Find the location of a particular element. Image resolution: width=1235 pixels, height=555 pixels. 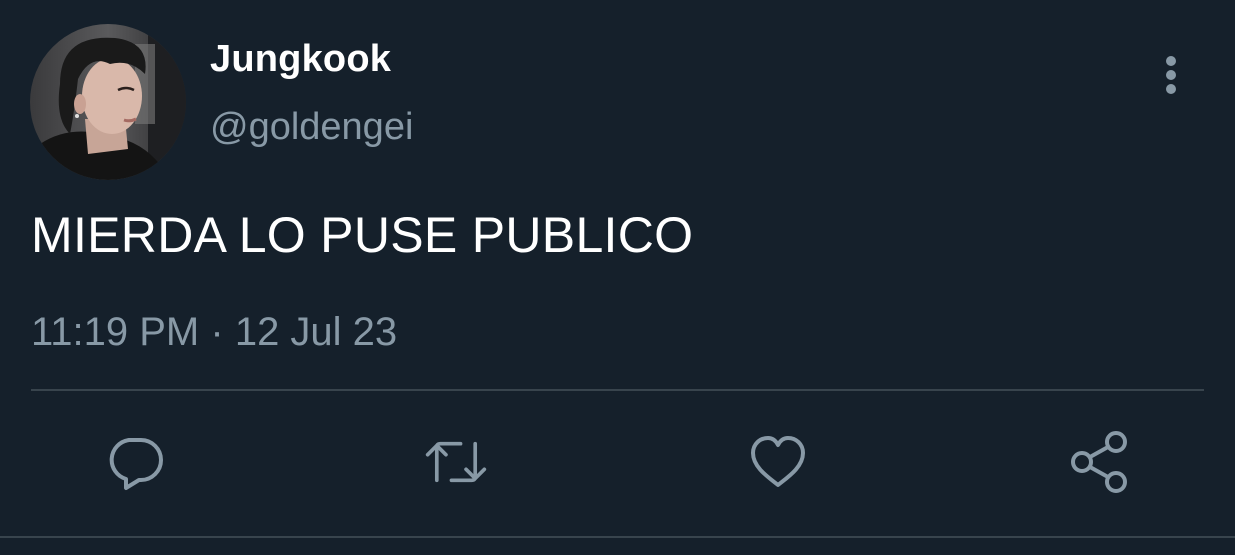

retweet-button is located at coordinates (456, 462).